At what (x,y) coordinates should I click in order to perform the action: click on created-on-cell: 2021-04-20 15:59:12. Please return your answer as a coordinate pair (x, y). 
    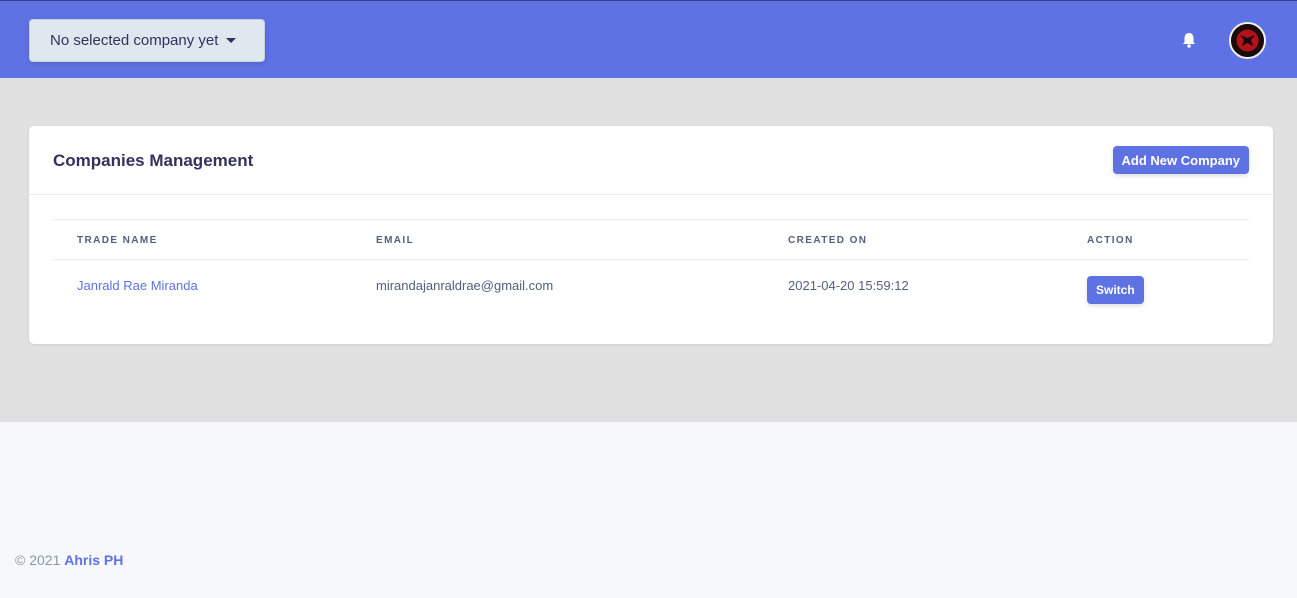
    Looking at the image, I should click on (848, 285).